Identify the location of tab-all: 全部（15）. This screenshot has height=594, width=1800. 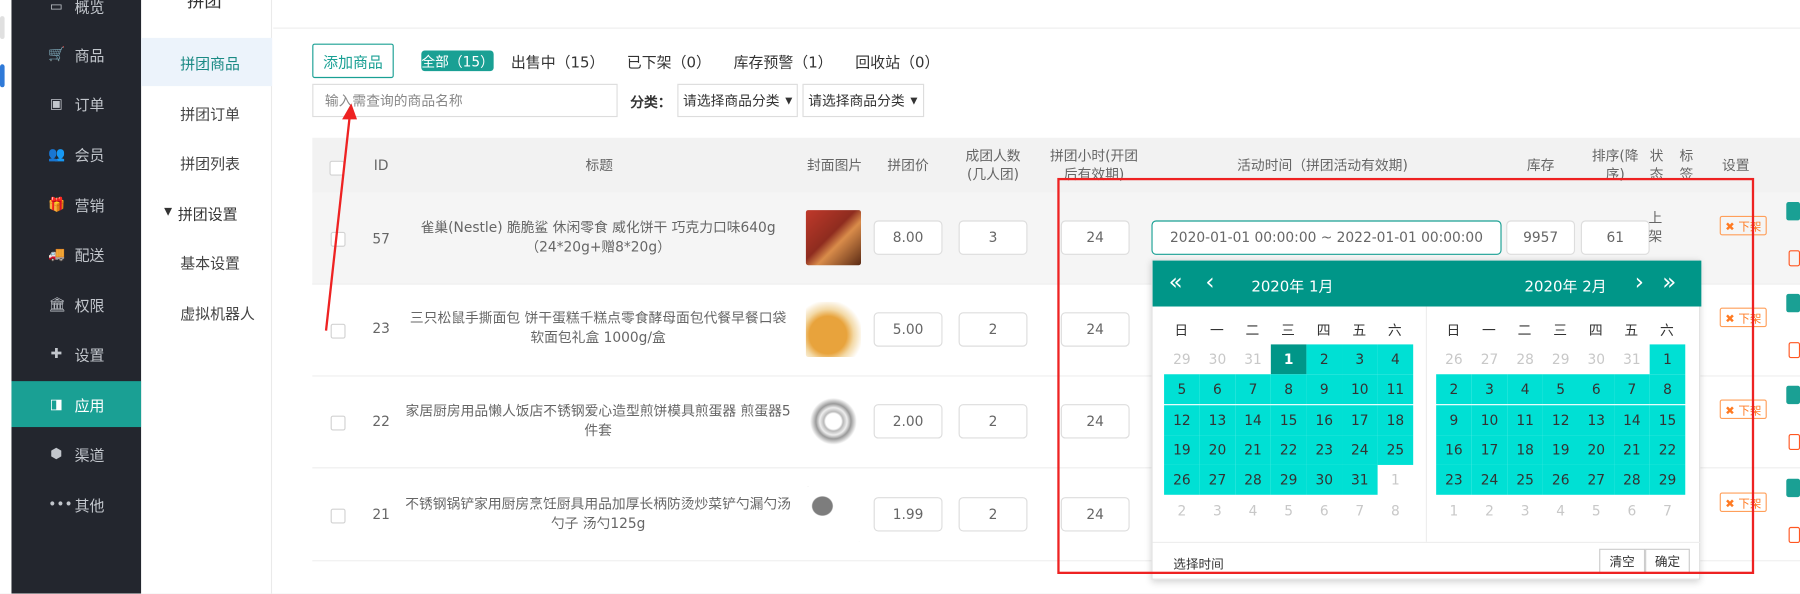
(457, 61).